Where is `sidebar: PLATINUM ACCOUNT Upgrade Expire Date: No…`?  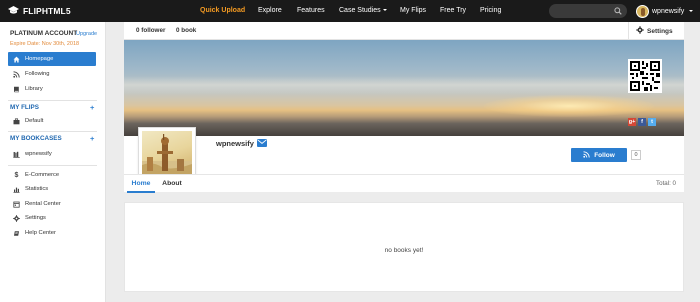
sidebar: PLATINUM ACCOUNT Upgrade Expire Date: No… is located at coordinates (53, 162).